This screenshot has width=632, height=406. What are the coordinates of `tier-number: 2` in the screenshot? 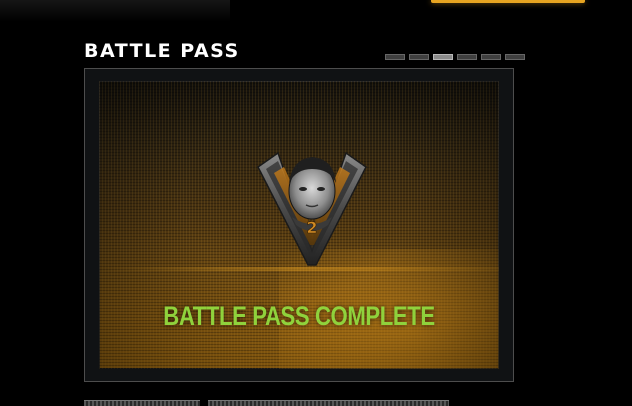 It's located at (311, 227).